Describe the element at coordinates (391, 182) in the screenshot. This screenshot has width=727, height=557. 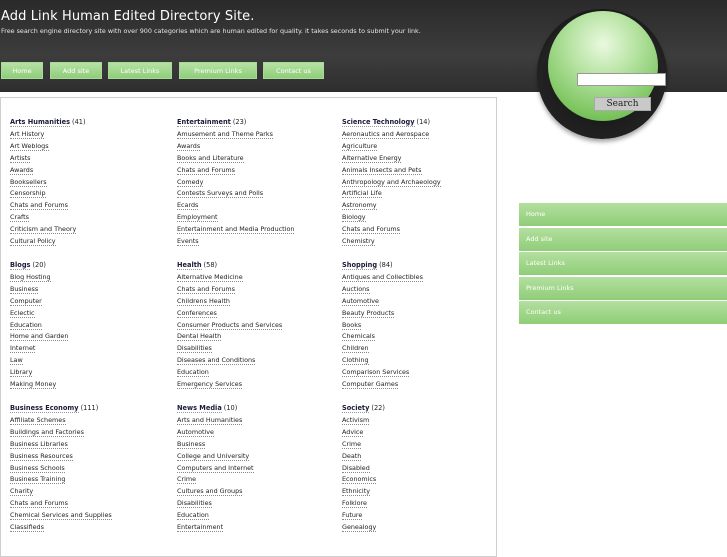
I see `subcategory-link: Anthropology and Archaeology` at that location.